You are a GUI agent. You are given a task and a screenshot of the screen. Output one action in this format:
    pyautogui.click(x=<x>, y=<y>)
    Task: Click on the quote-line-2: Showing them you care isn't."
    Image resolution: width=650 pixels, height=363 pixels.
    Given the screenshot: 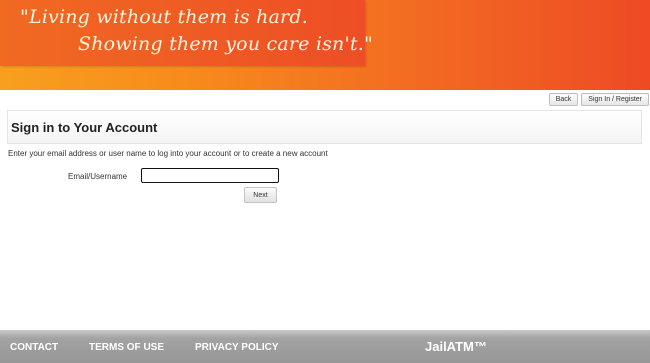 What is the action you would take?
    pyautogui.click(x=225, y=44)
    